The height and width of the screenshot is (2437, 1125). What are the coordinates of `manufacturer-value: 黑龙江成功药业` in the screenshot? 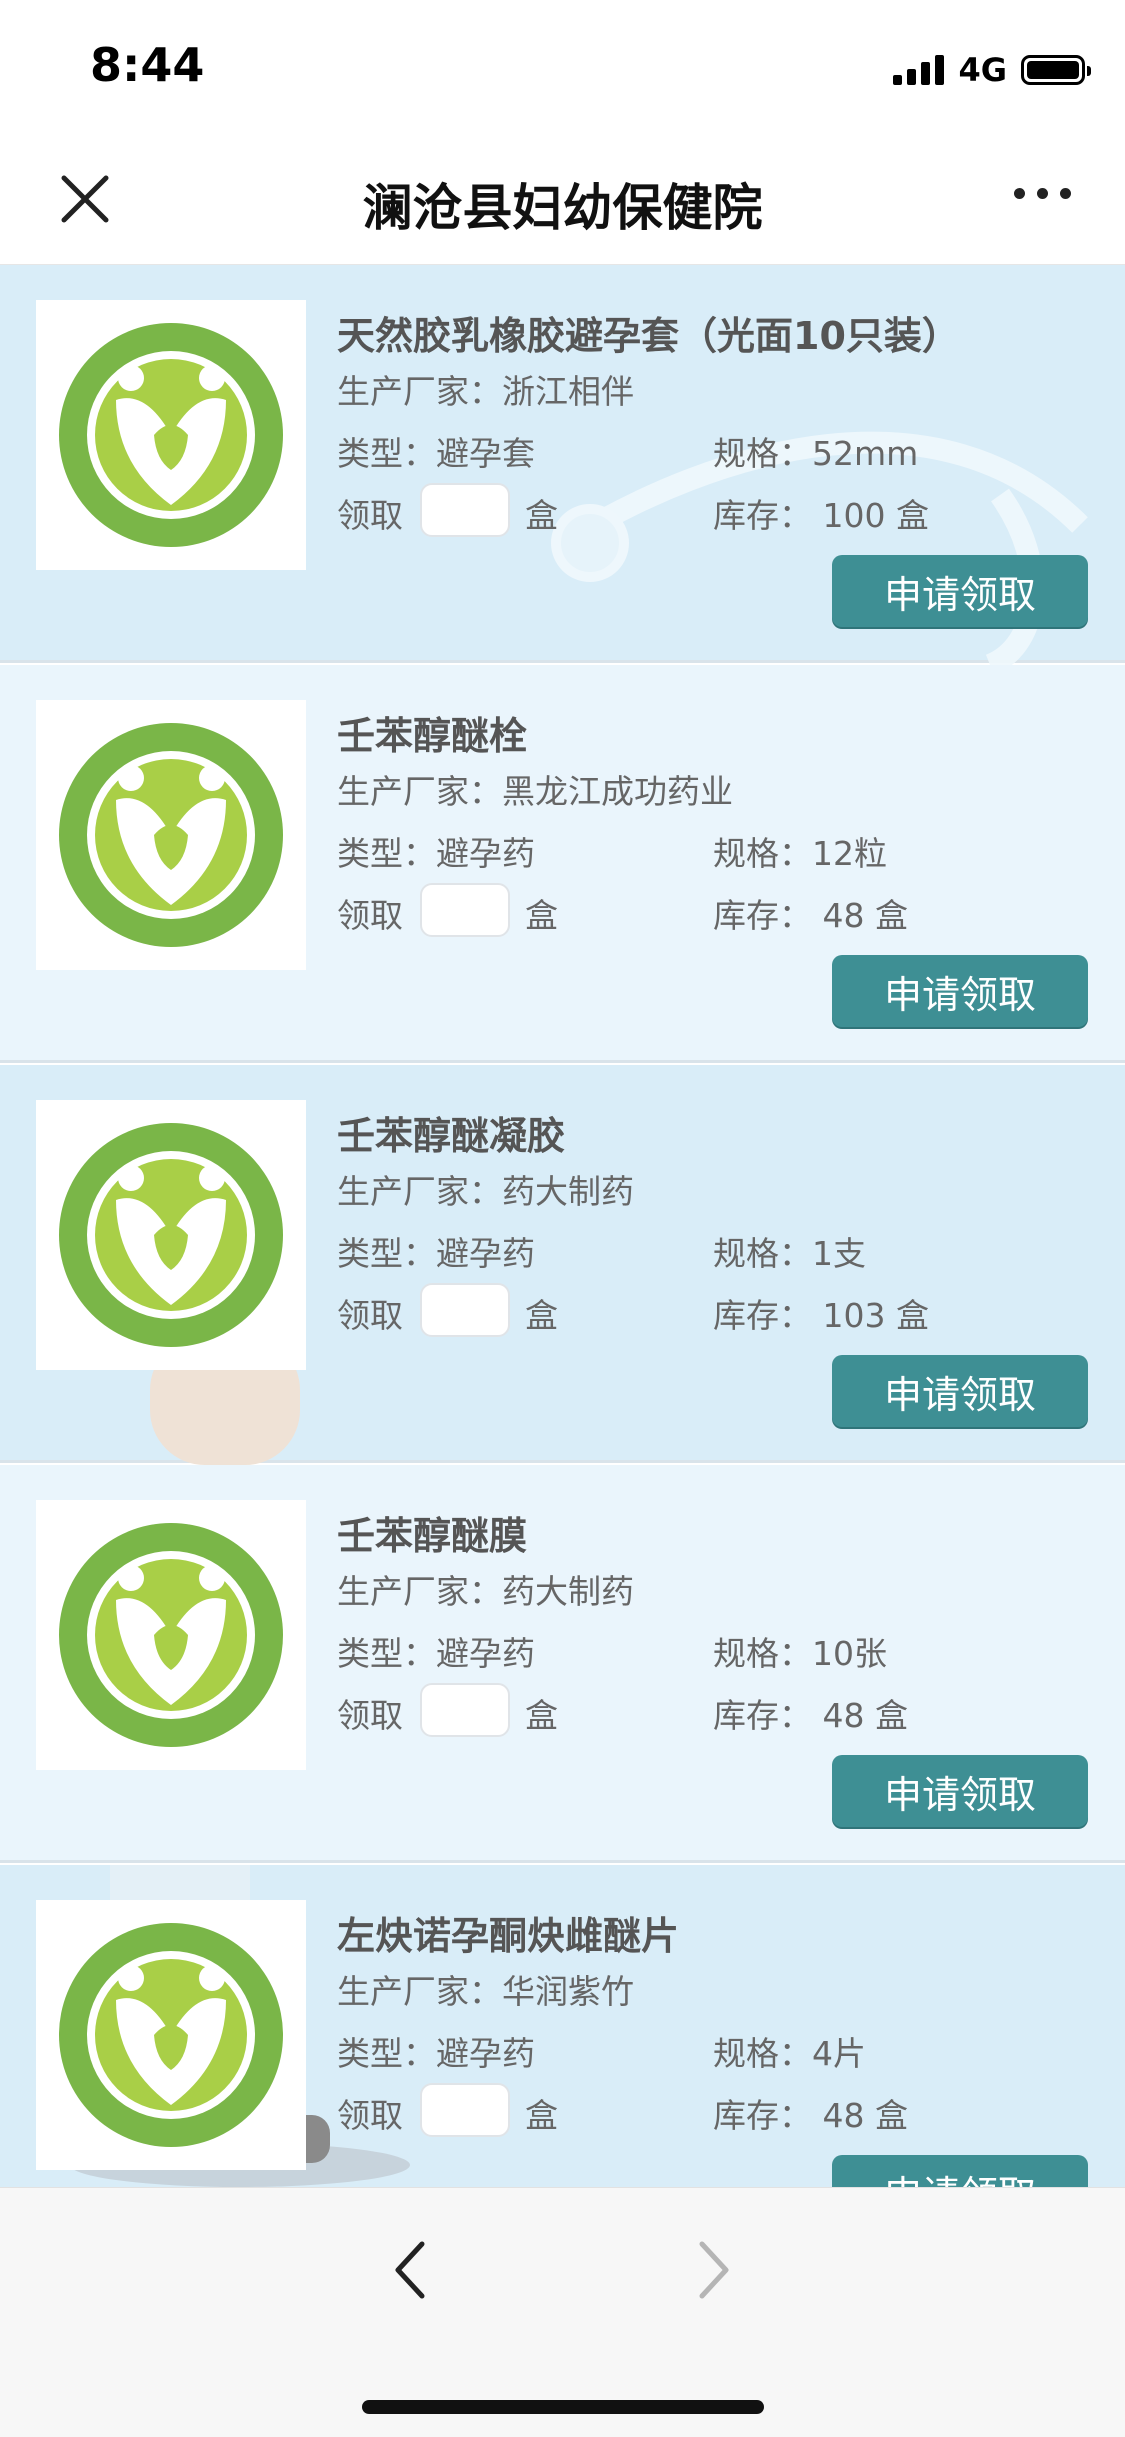 It's located at (617, 791).